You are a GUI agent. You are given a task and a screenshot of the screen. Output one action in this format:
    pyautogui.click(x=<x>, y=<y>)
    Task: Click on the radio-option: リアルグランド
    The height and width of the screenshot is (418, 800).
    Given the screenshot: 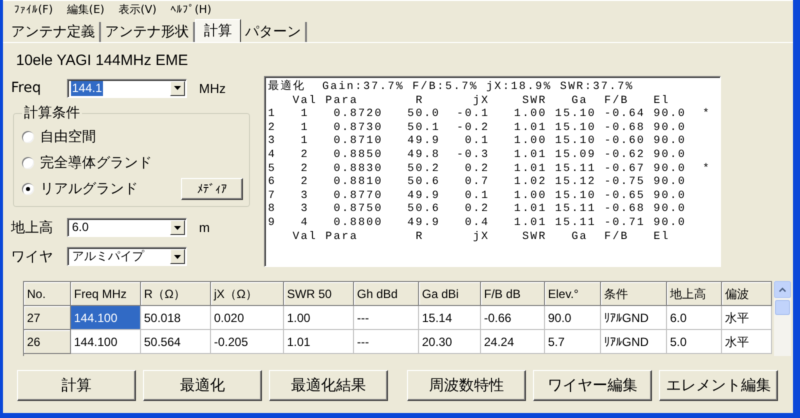 What is the action you would take?
    pyautogui.click(x=80, y=189)
    